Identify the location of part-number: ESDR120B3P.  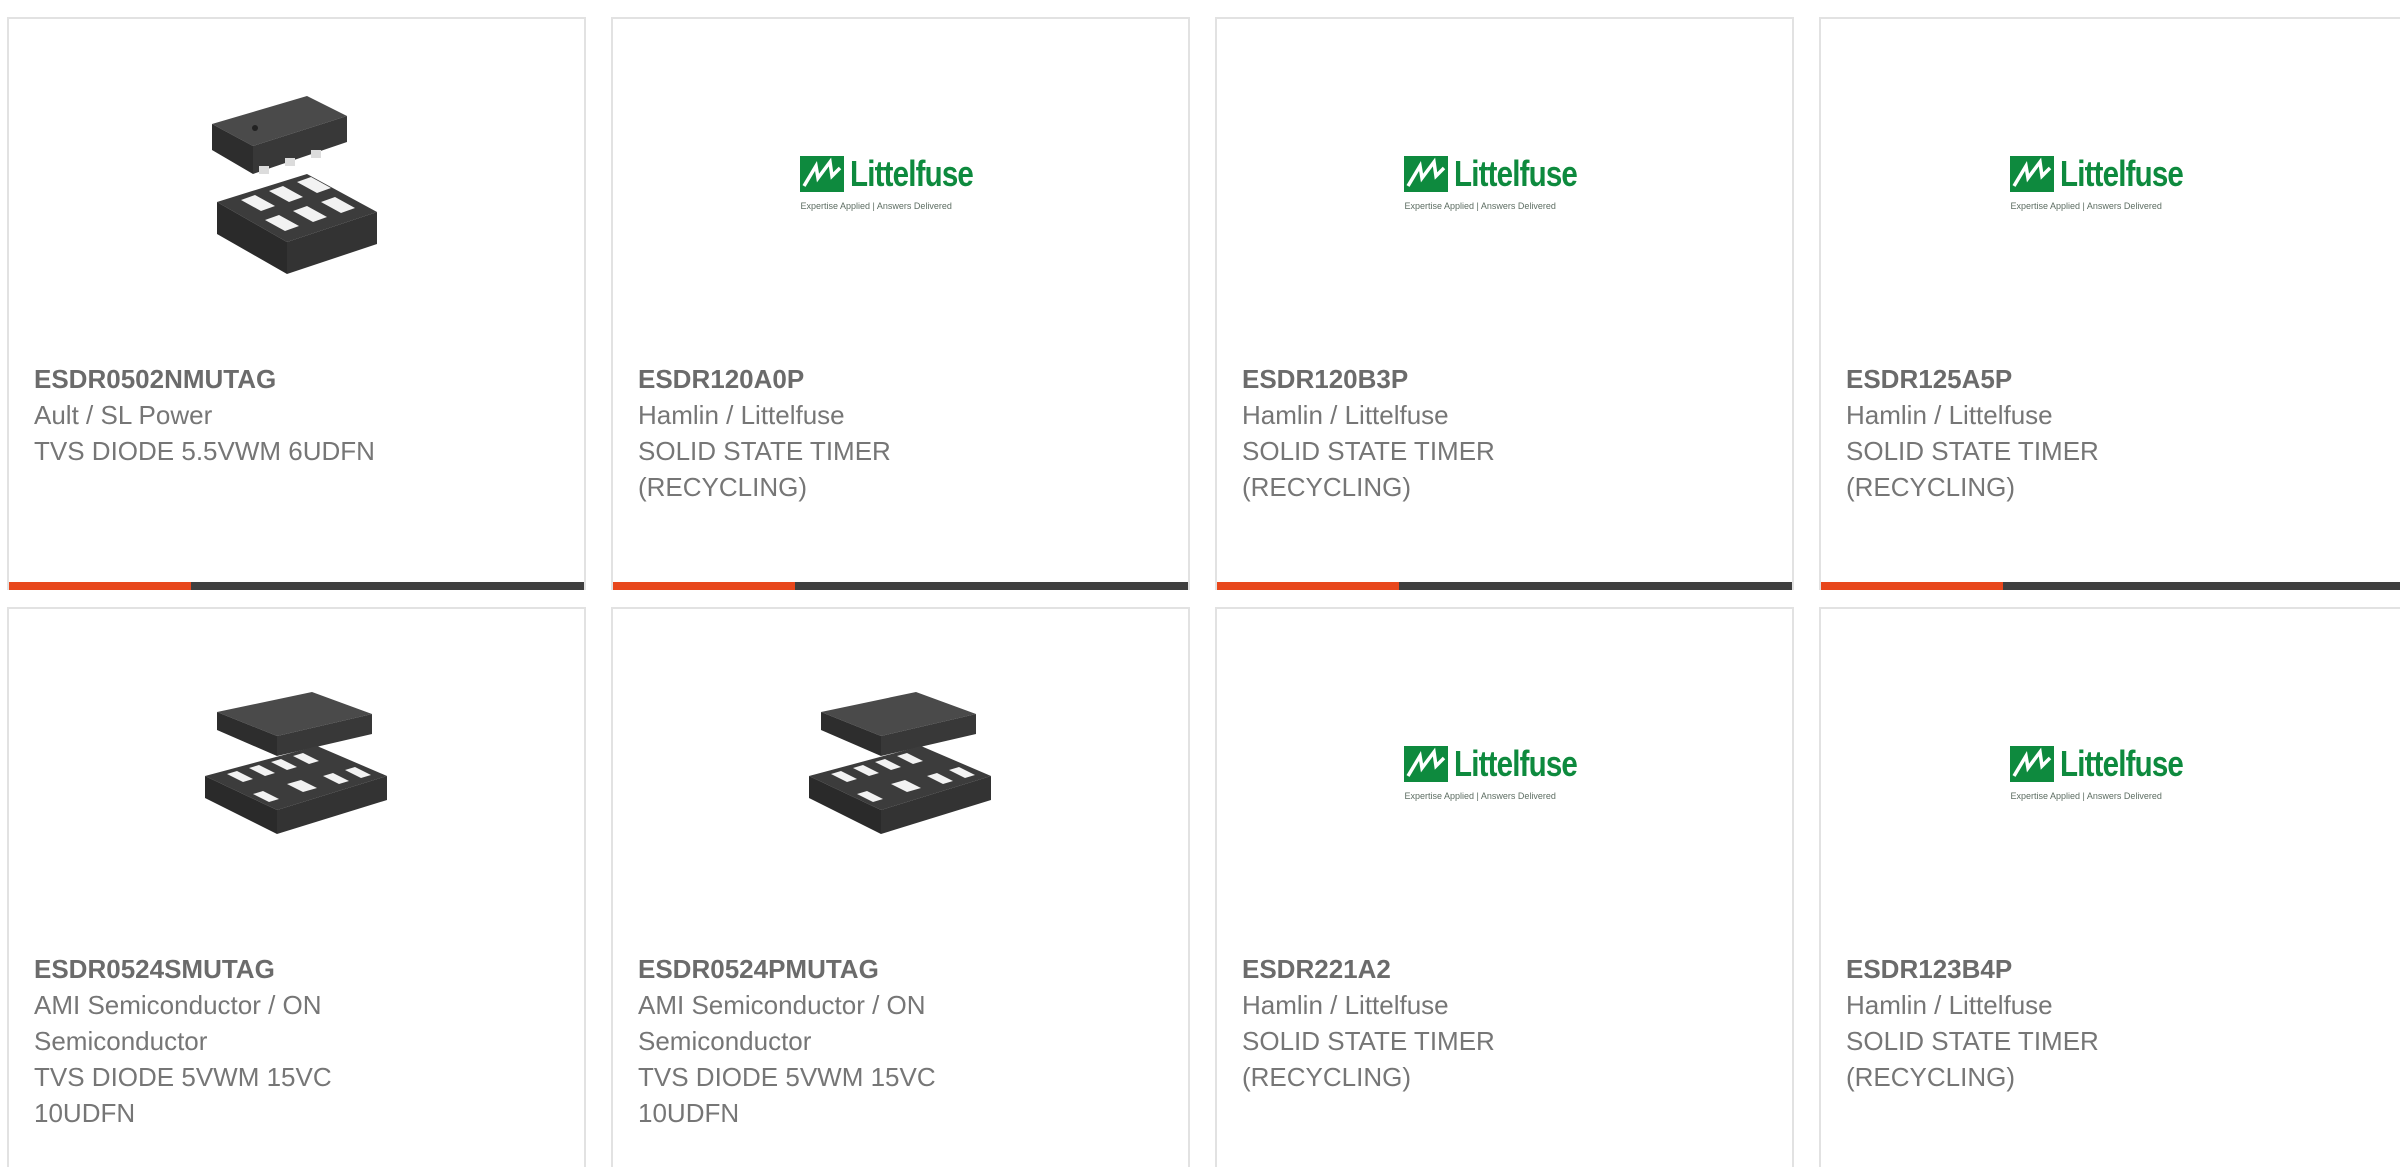
(1507, 379).